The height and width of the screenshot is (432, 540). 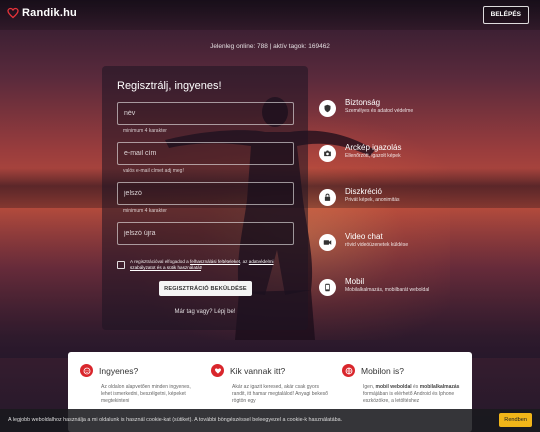 I want to click on shield-icon, so click(x=327, y=108).